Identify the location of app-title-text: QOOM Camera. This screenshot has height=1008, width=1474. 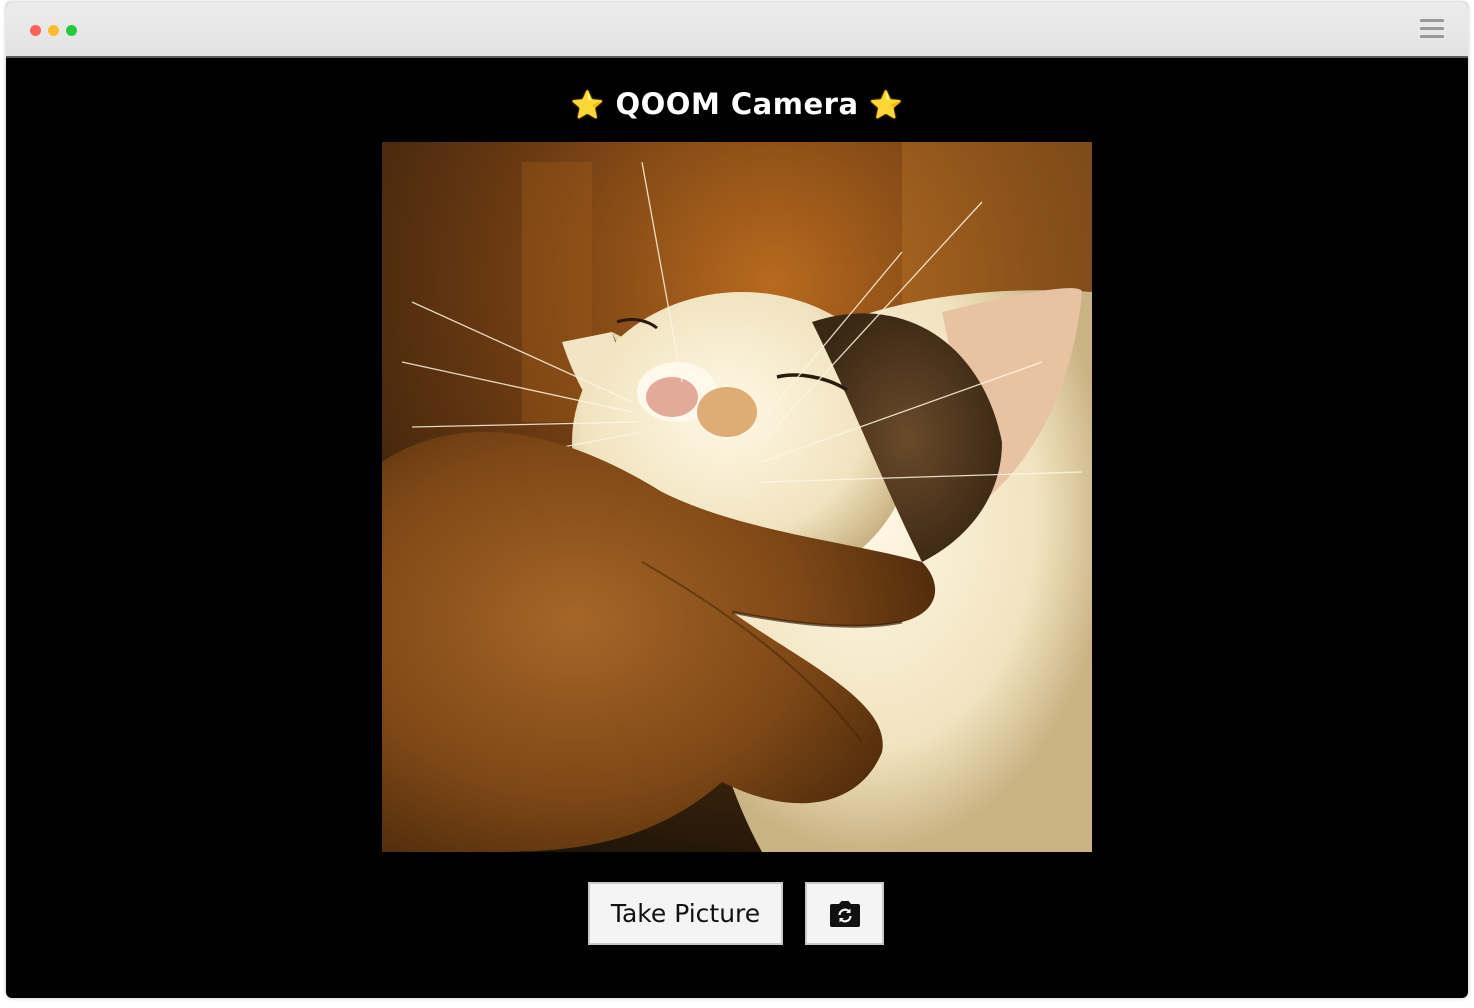
(737, 104).